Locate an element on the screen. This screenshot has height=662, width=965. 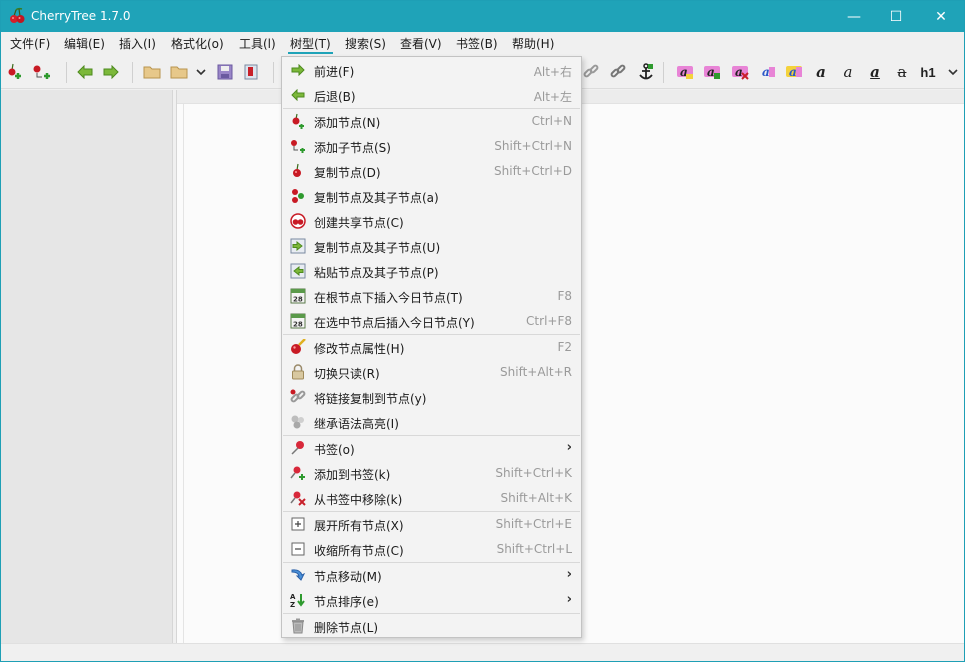
menu-item-label: 添加节点(N) is located at coordinates (347, 123).